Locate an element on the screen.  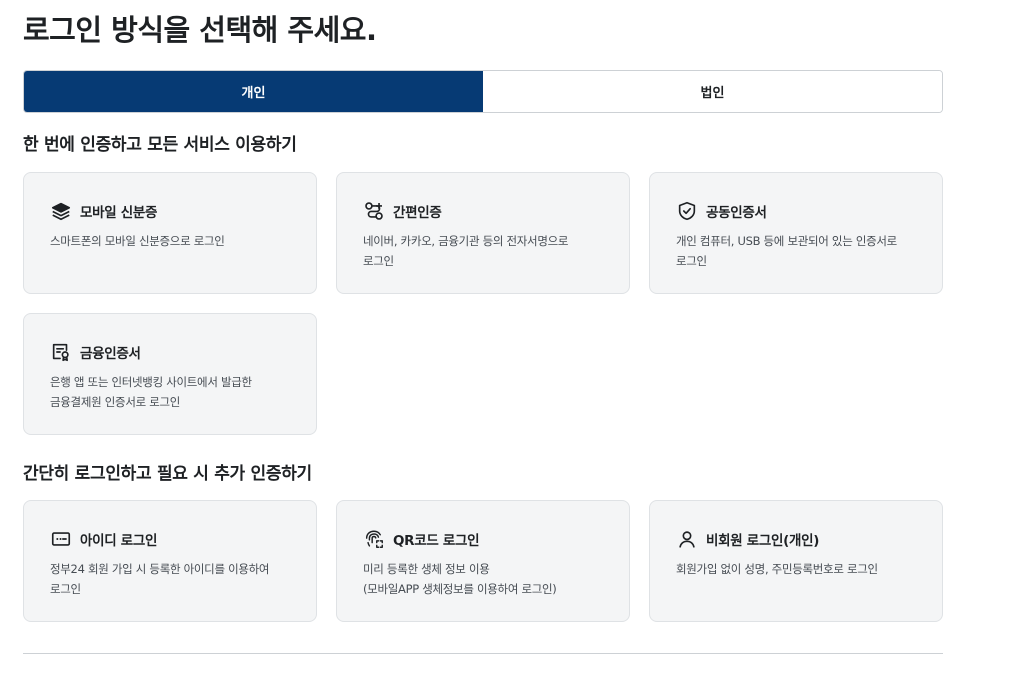
card-title: 모바일 신분증 is located at coordinates (119, 213).